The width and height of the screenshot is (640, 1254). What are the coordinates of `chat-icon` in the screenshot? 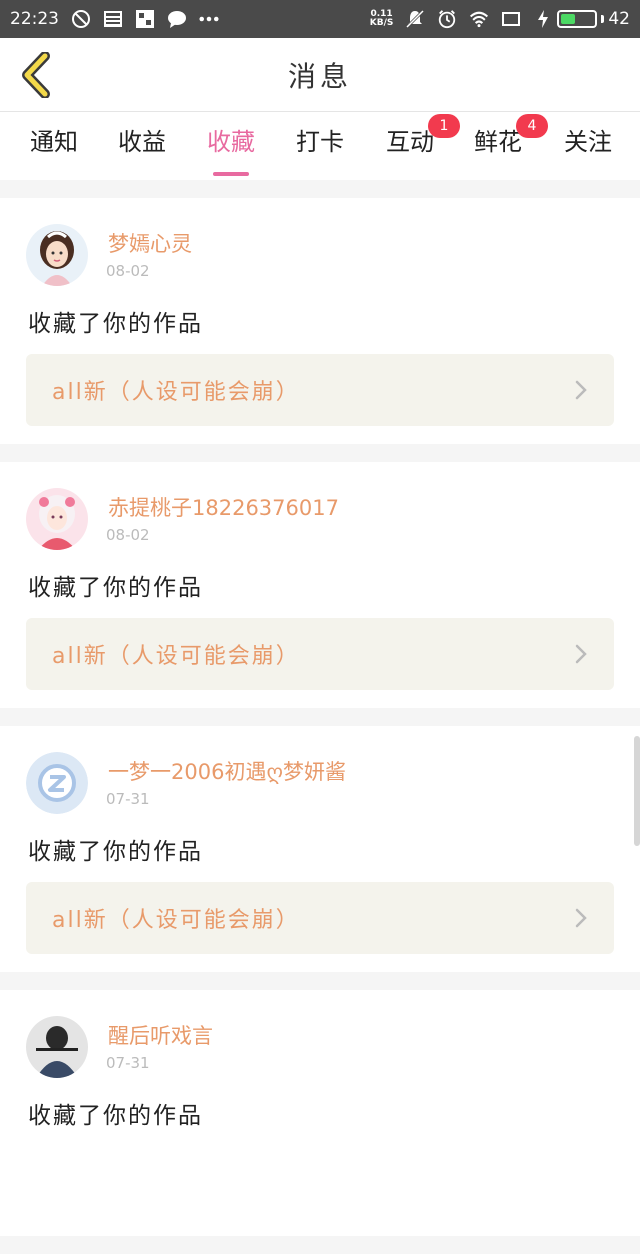 It's located at (177, 19).